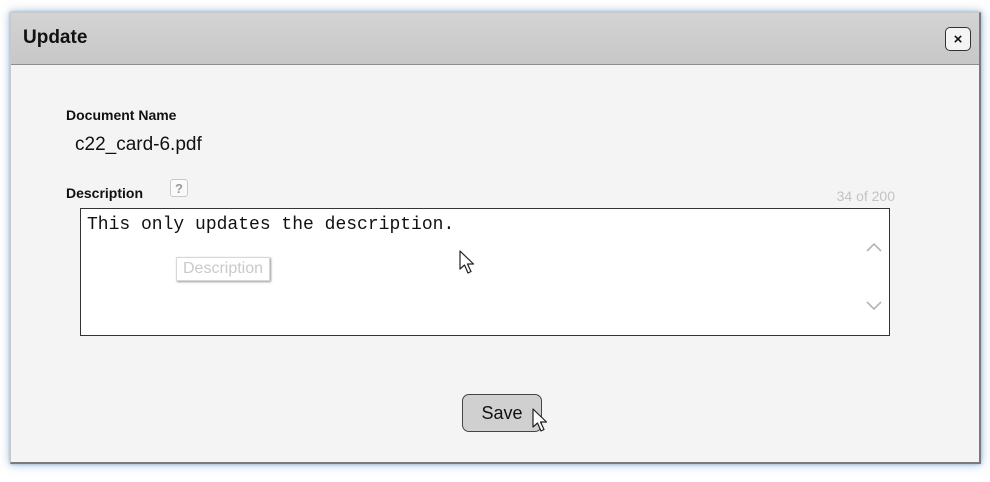 This screenshot has width=990, height=482. Describe the element at coordinates (105, 193) in the screenshot. I see `description-label: Description` at that location.